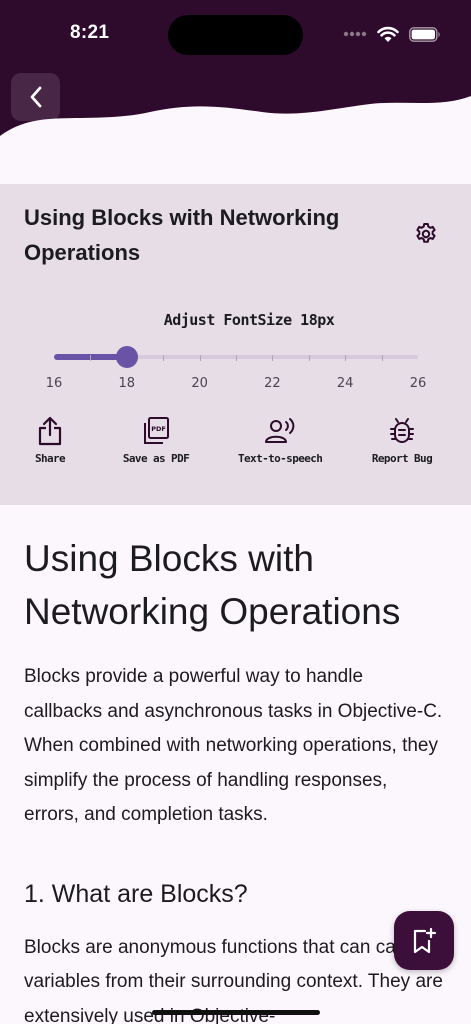  What do you see at coordinates (127, 383) in the screenshot?
I see `slider-tick-label: 18` at bounding box center [127, 383].